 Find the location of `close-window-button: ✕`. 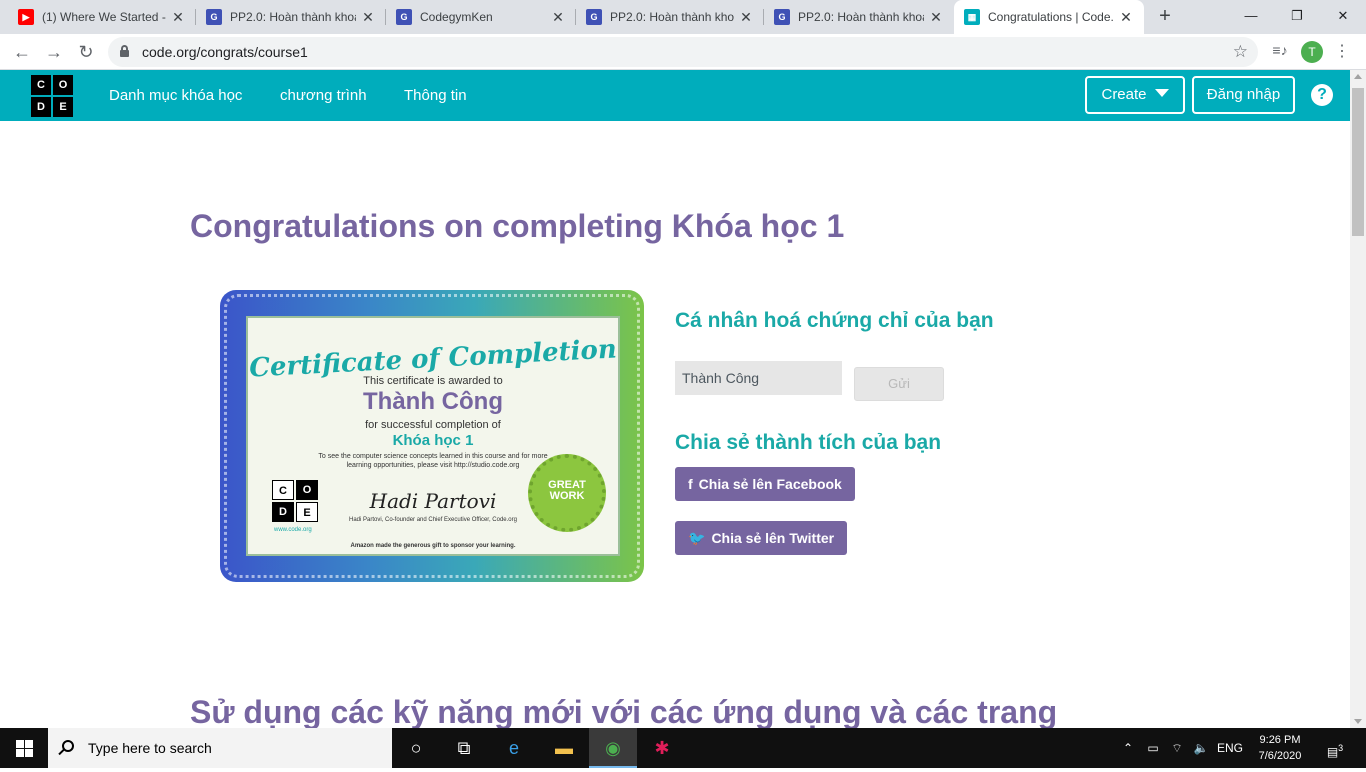

close-window-button: ✕ is located at coordinates (1343, 17).